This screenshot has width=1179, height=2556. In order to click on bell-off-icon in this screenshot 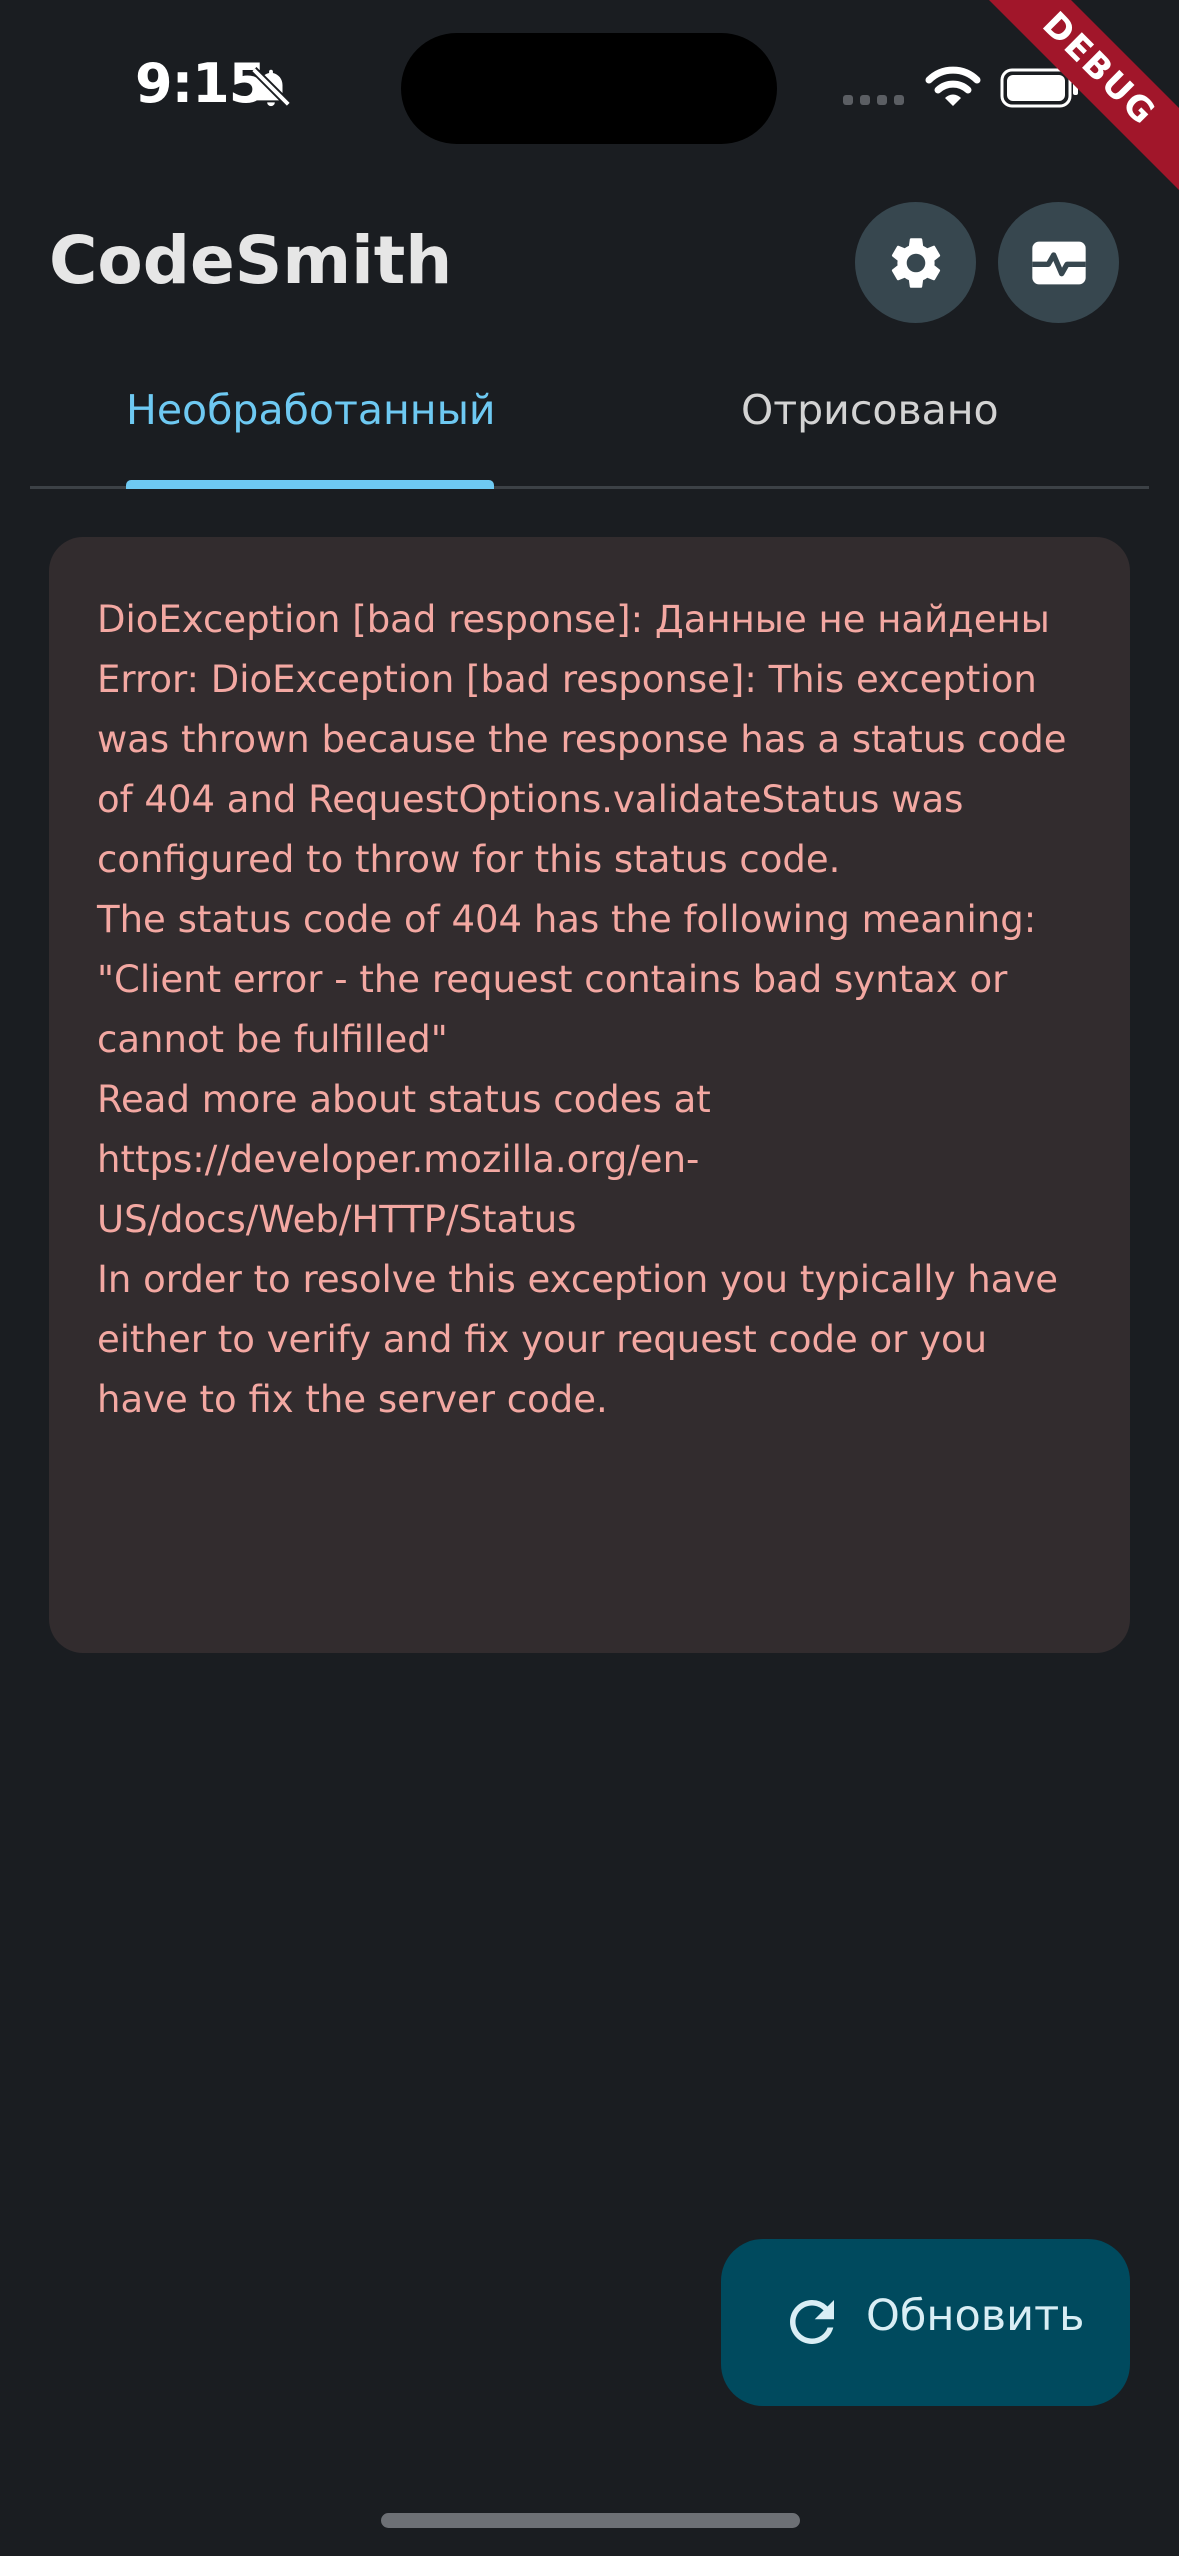, I will do `click(271, 87)`.